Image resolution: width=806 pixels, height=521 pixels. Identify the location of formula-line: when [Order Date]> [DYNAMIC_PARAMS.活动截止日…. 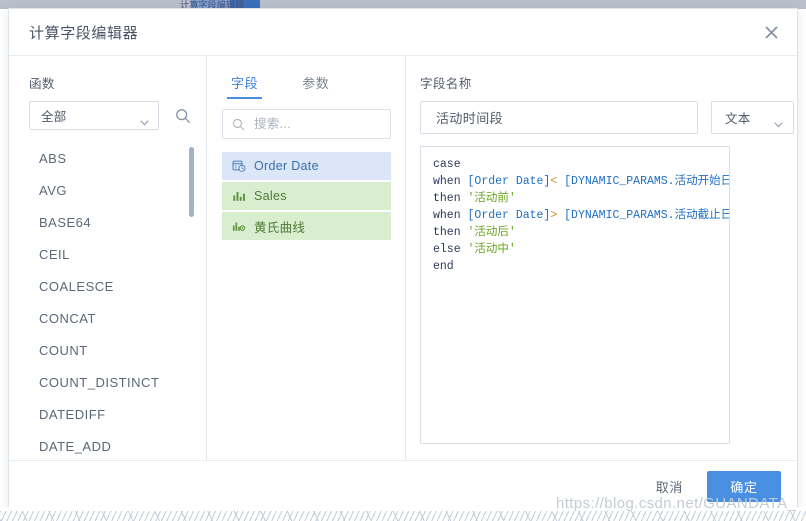
(581, 215).